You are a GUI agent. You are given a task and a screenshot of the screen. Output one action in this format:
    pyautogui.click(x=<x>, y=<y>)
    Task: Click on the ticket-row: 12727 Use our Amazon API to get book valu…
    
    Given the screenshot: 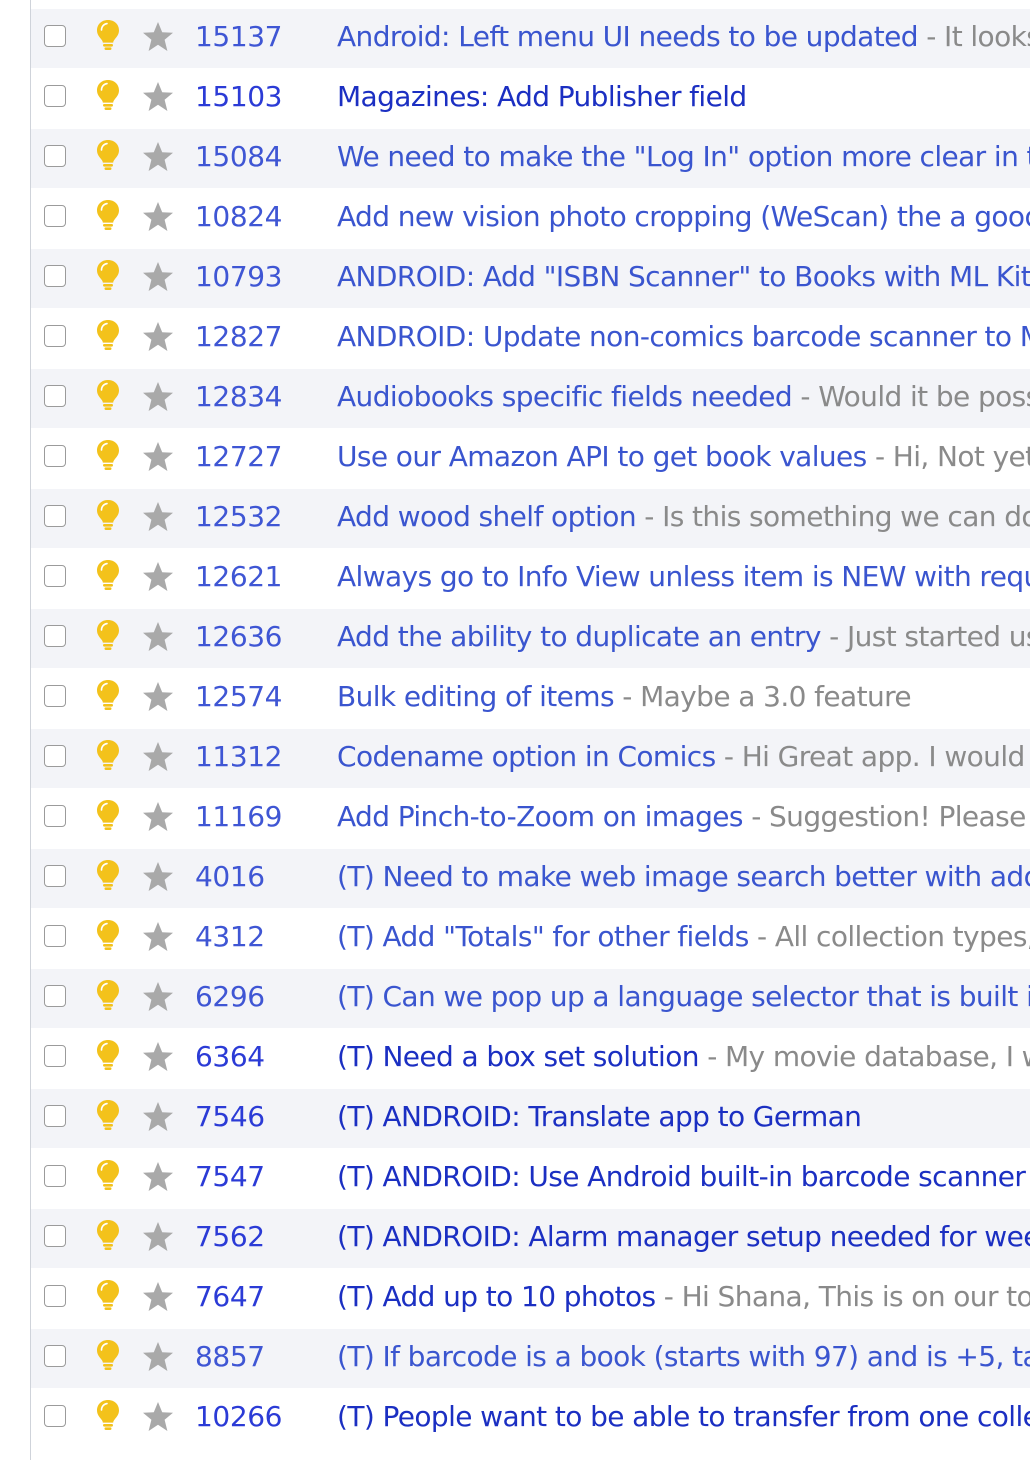 What is the action you would take?
    pyautogui.click(x=530, y=458)
    